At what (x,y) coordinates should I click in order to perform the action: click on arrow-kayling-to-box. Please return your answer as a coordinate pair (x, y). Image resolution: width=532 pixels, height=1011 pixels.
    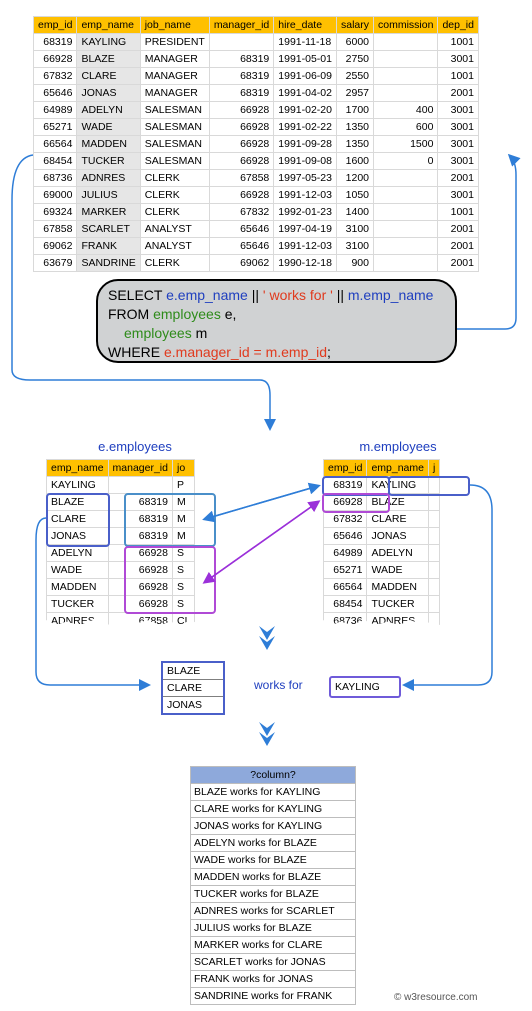
    Looking at the image, I should click on (447, 587).